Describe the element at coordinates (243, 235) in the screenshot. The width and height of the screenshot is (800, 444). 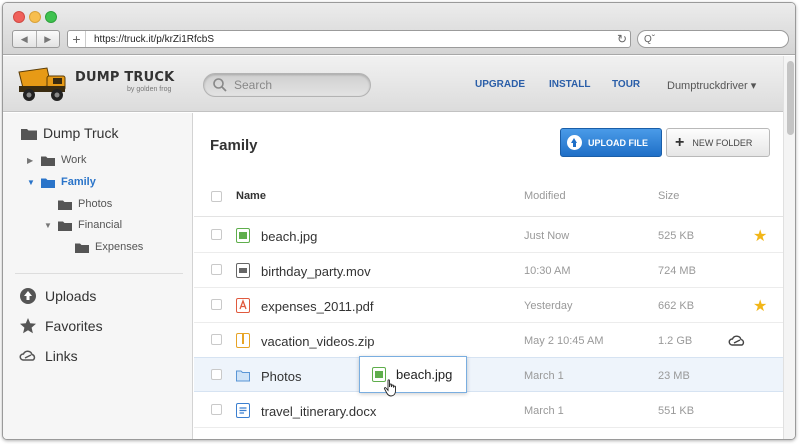
I see `image-file-icon` at that location.